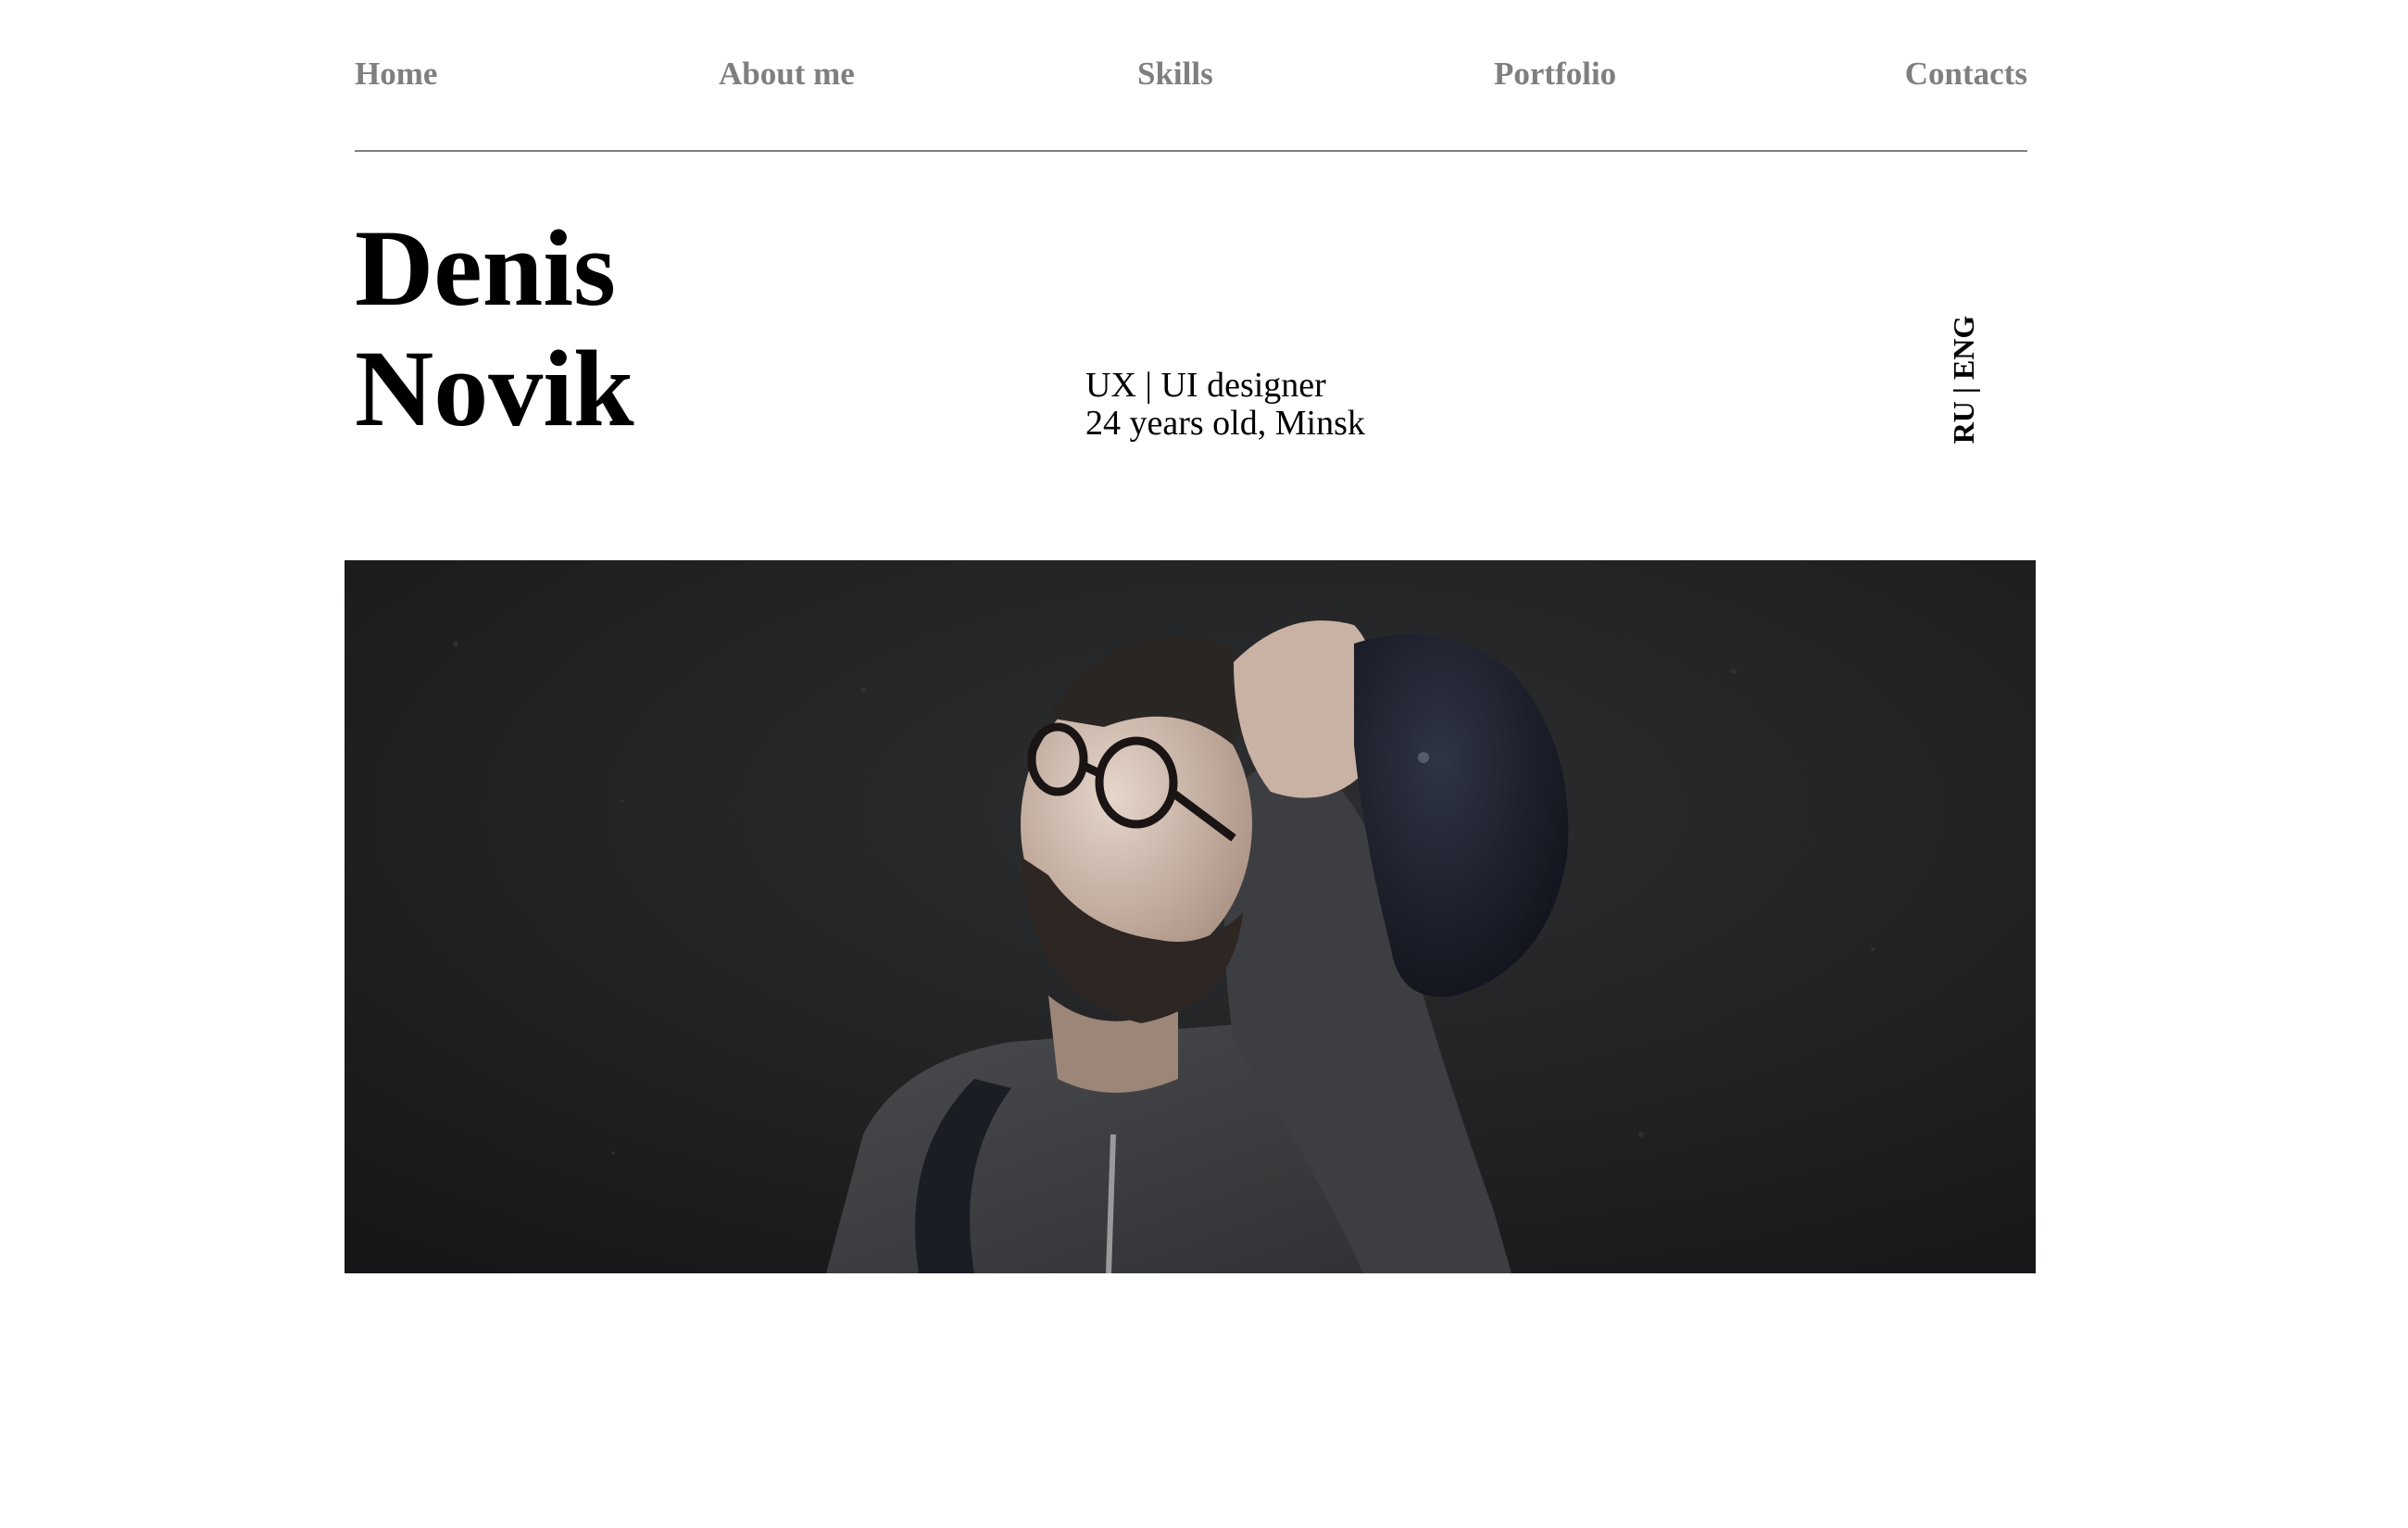 The width and height of the screenshot is (2408, 1528). What do you see at coordinates (787, 74) in the screenshot?
I see `nav-link-about: About me` at bounding box center [787, 74].